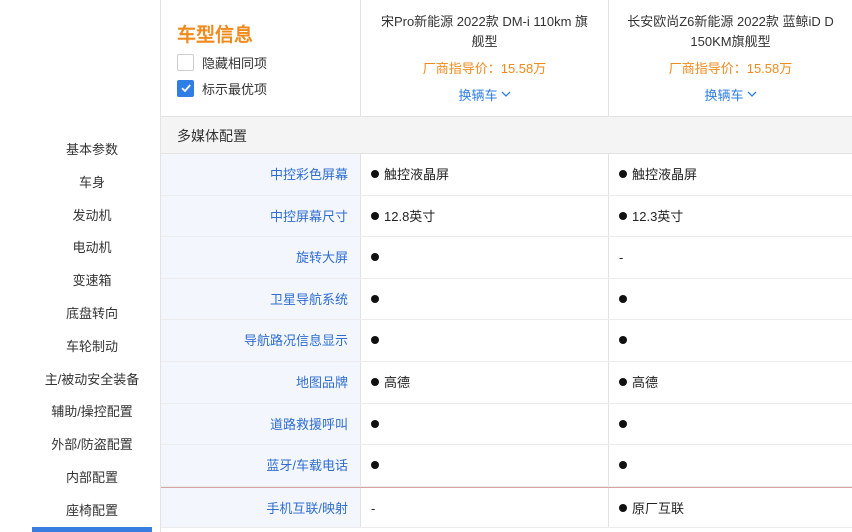 The width and height of the screenshot is (852, 532). Describe the element at coordinates (658, 508) in the screenshot. I see `cell-text: 原厂互联` at that location.